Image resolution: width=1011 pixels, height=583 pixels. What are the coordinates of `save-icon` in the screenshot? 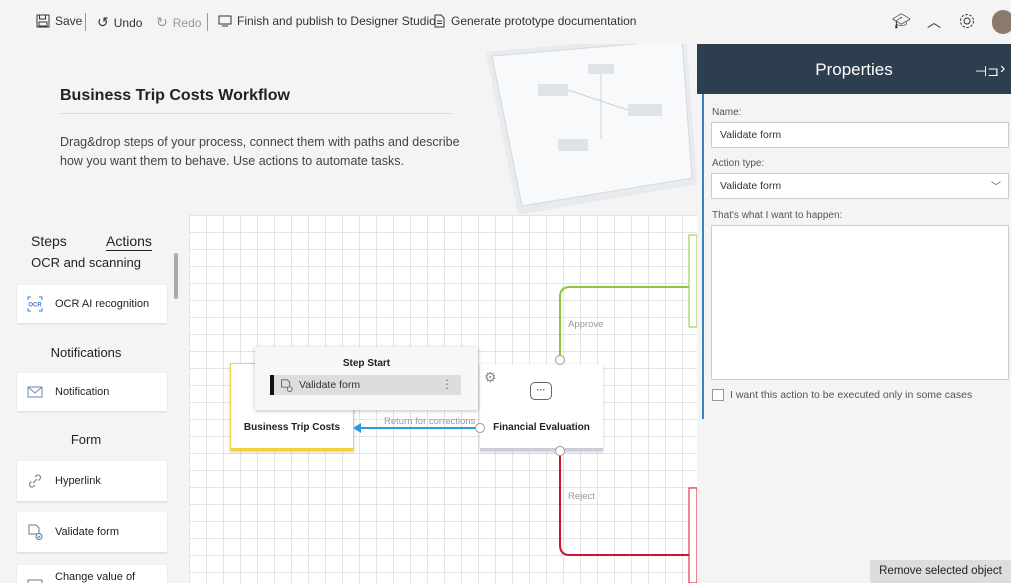 It's located at (43, 21).